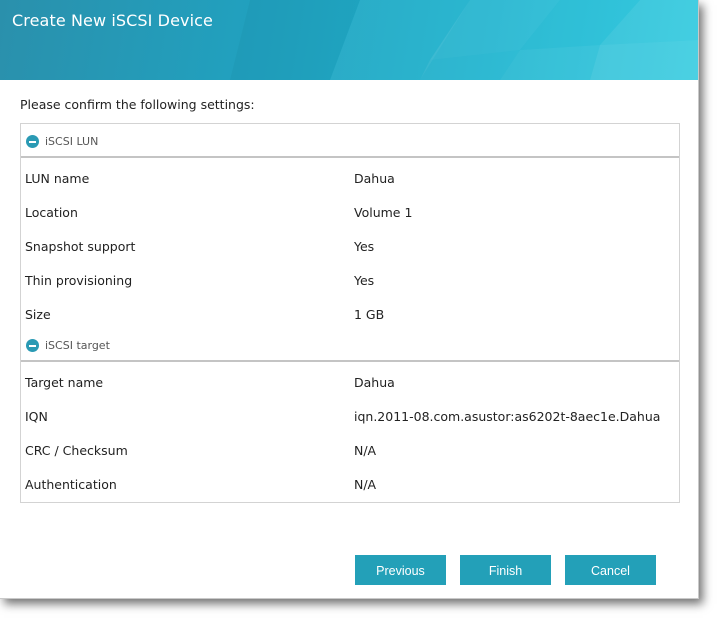 The height and width of the screenshot is (620, 720). What do you see at coordinates (400, 570) in the screenshot?
I see `previous-button: Previous` at bounding box center [400, 570].